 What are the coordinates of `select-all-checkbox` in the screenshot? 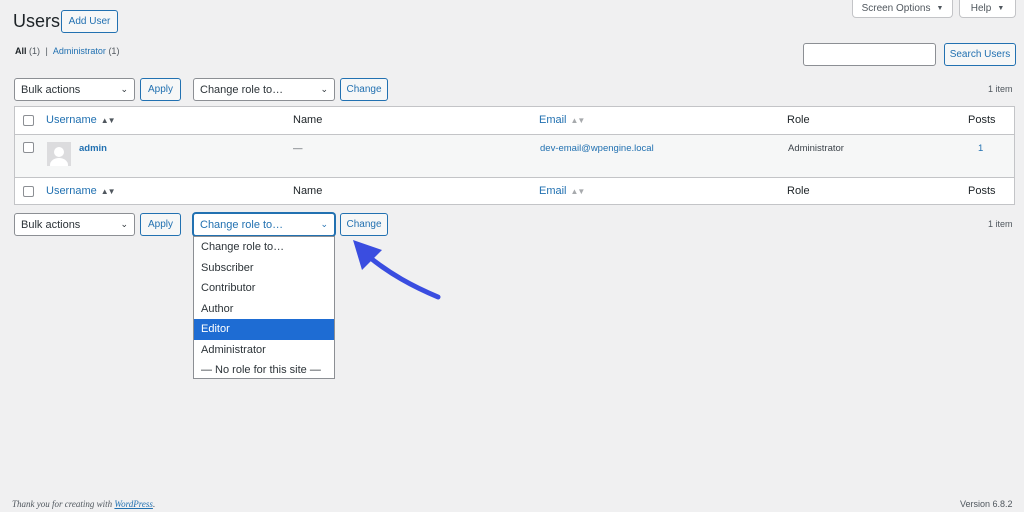 It's located at (28, 120).